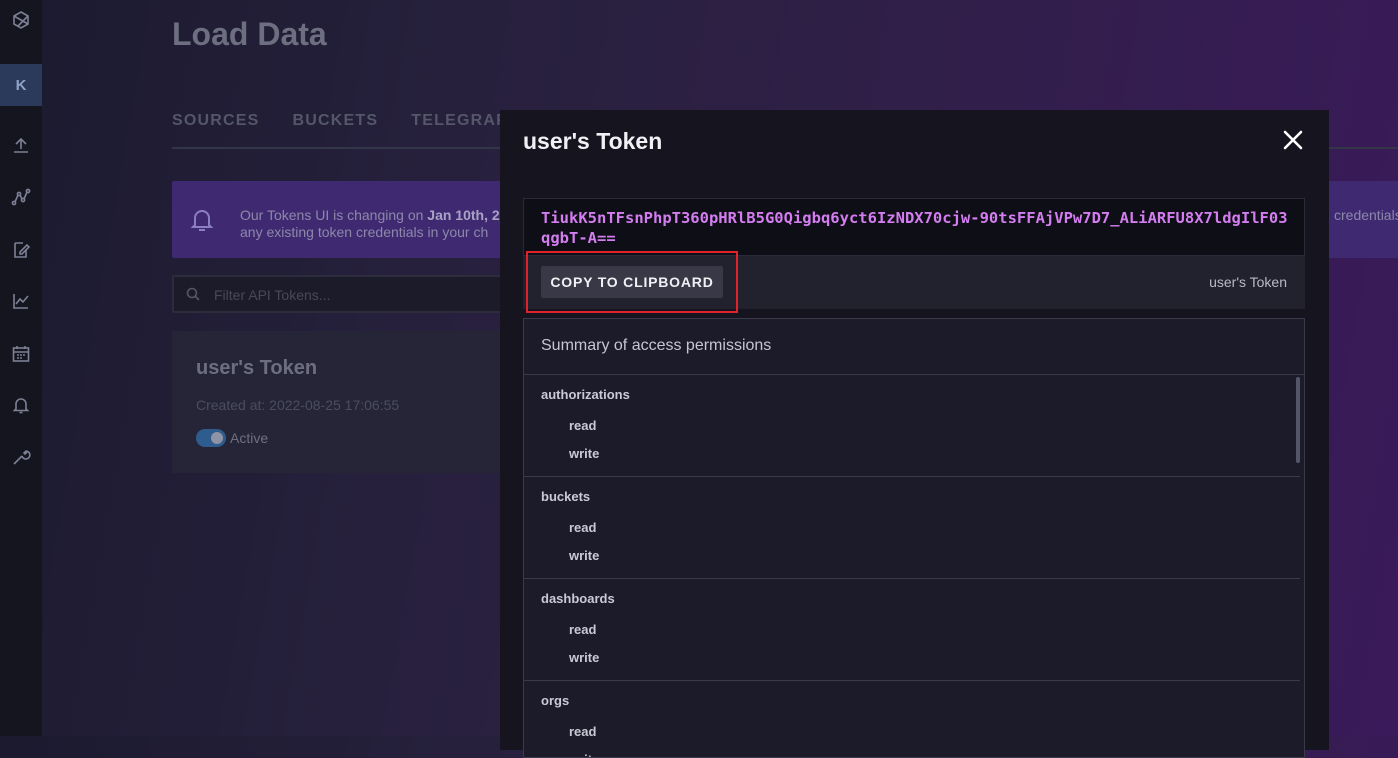 The image size is (1398, 758). What do you see at coordinates (1248, 282) in the screenshot?
I see `token-description: user's Token` at bounding box center [1248, 282].